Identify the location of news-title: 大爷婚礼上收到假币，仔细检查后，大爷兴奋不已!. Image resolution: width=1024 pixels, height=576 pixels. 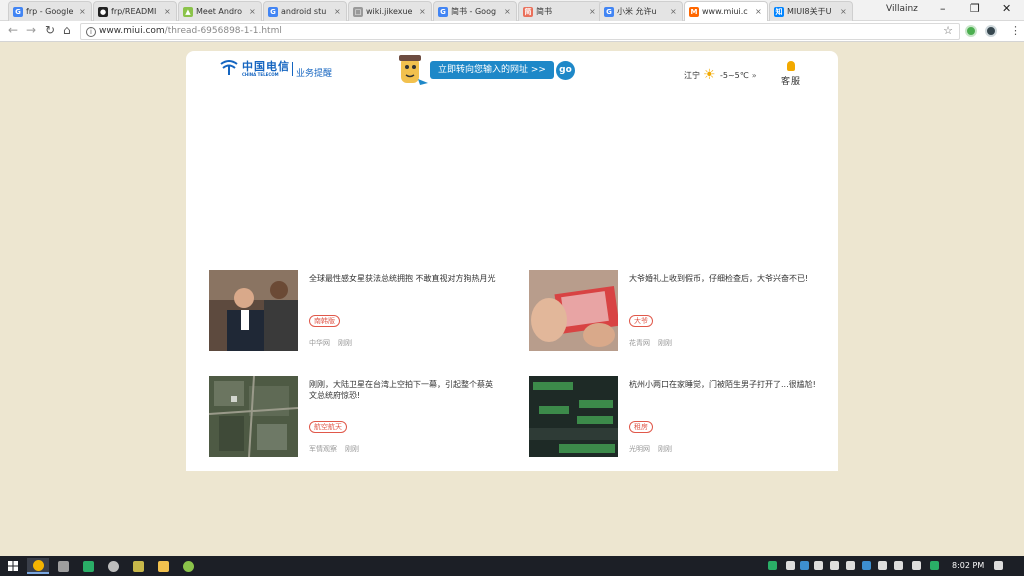
(723, 278).